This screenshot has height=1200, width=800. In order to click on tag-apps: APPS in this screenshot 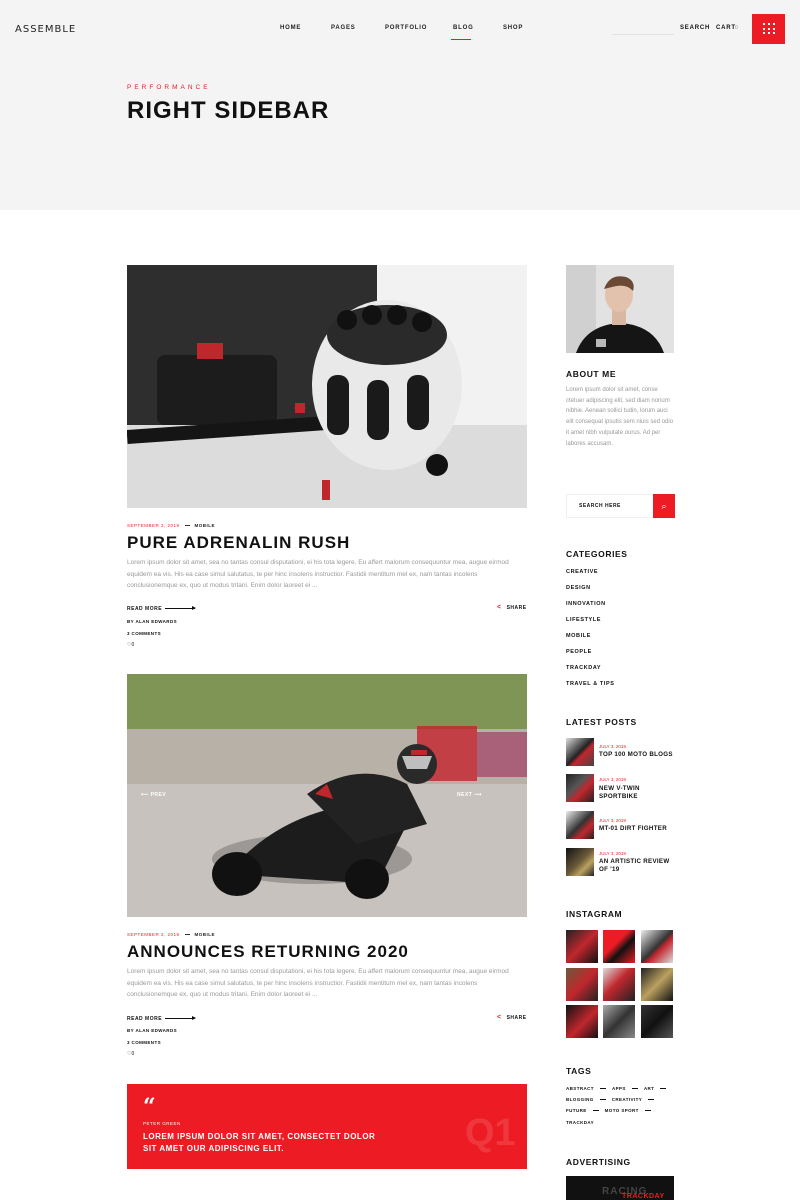, I will do `click(619, 1088)`.